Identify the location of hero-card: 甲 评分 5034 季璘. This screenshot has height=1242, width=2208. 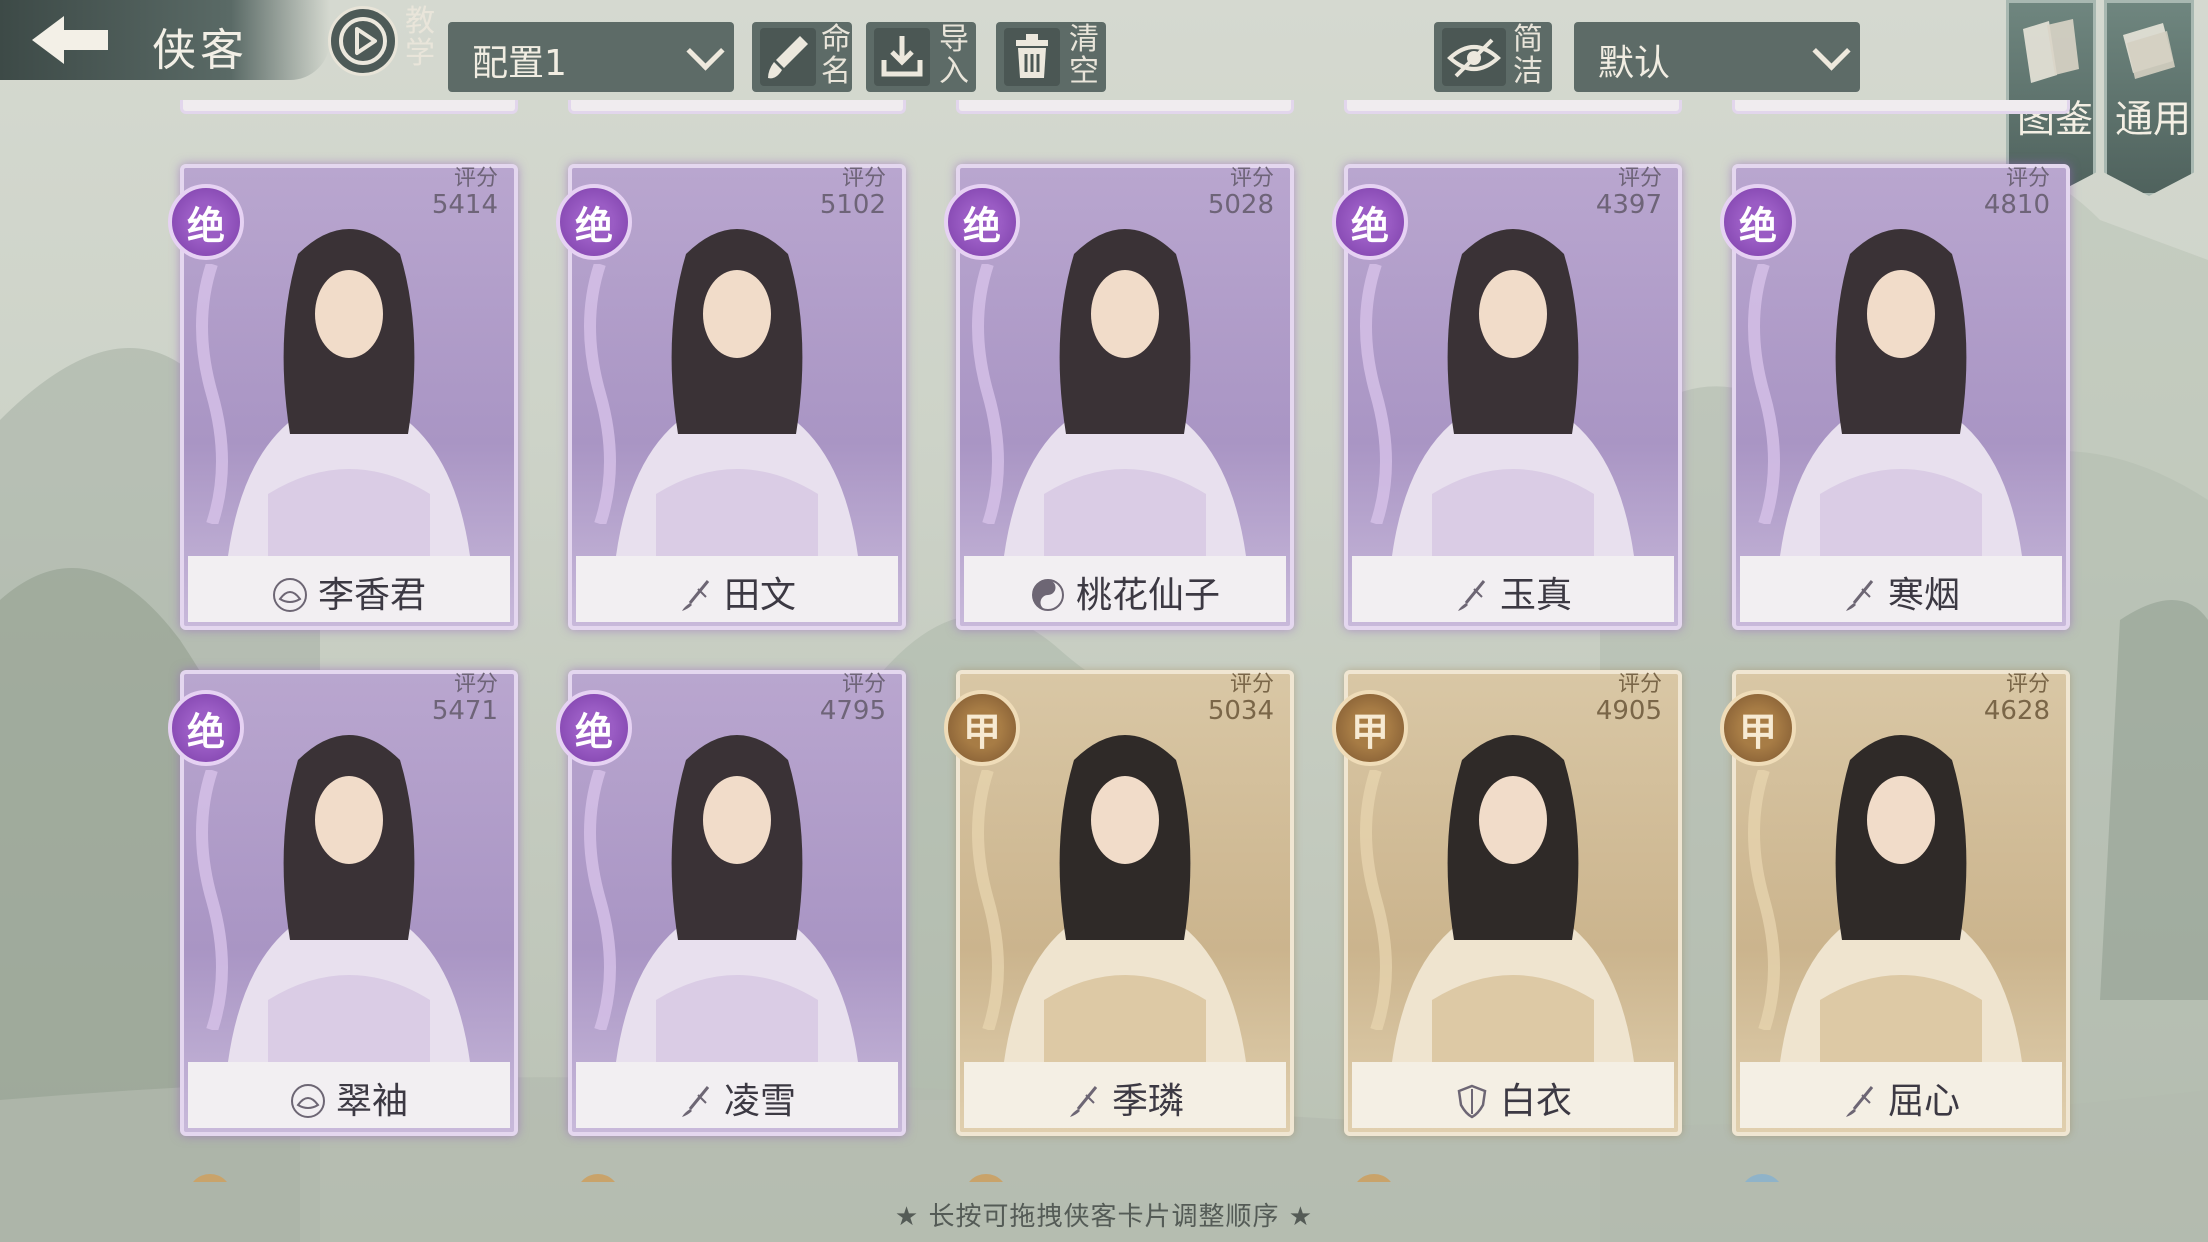
(1119, 903).